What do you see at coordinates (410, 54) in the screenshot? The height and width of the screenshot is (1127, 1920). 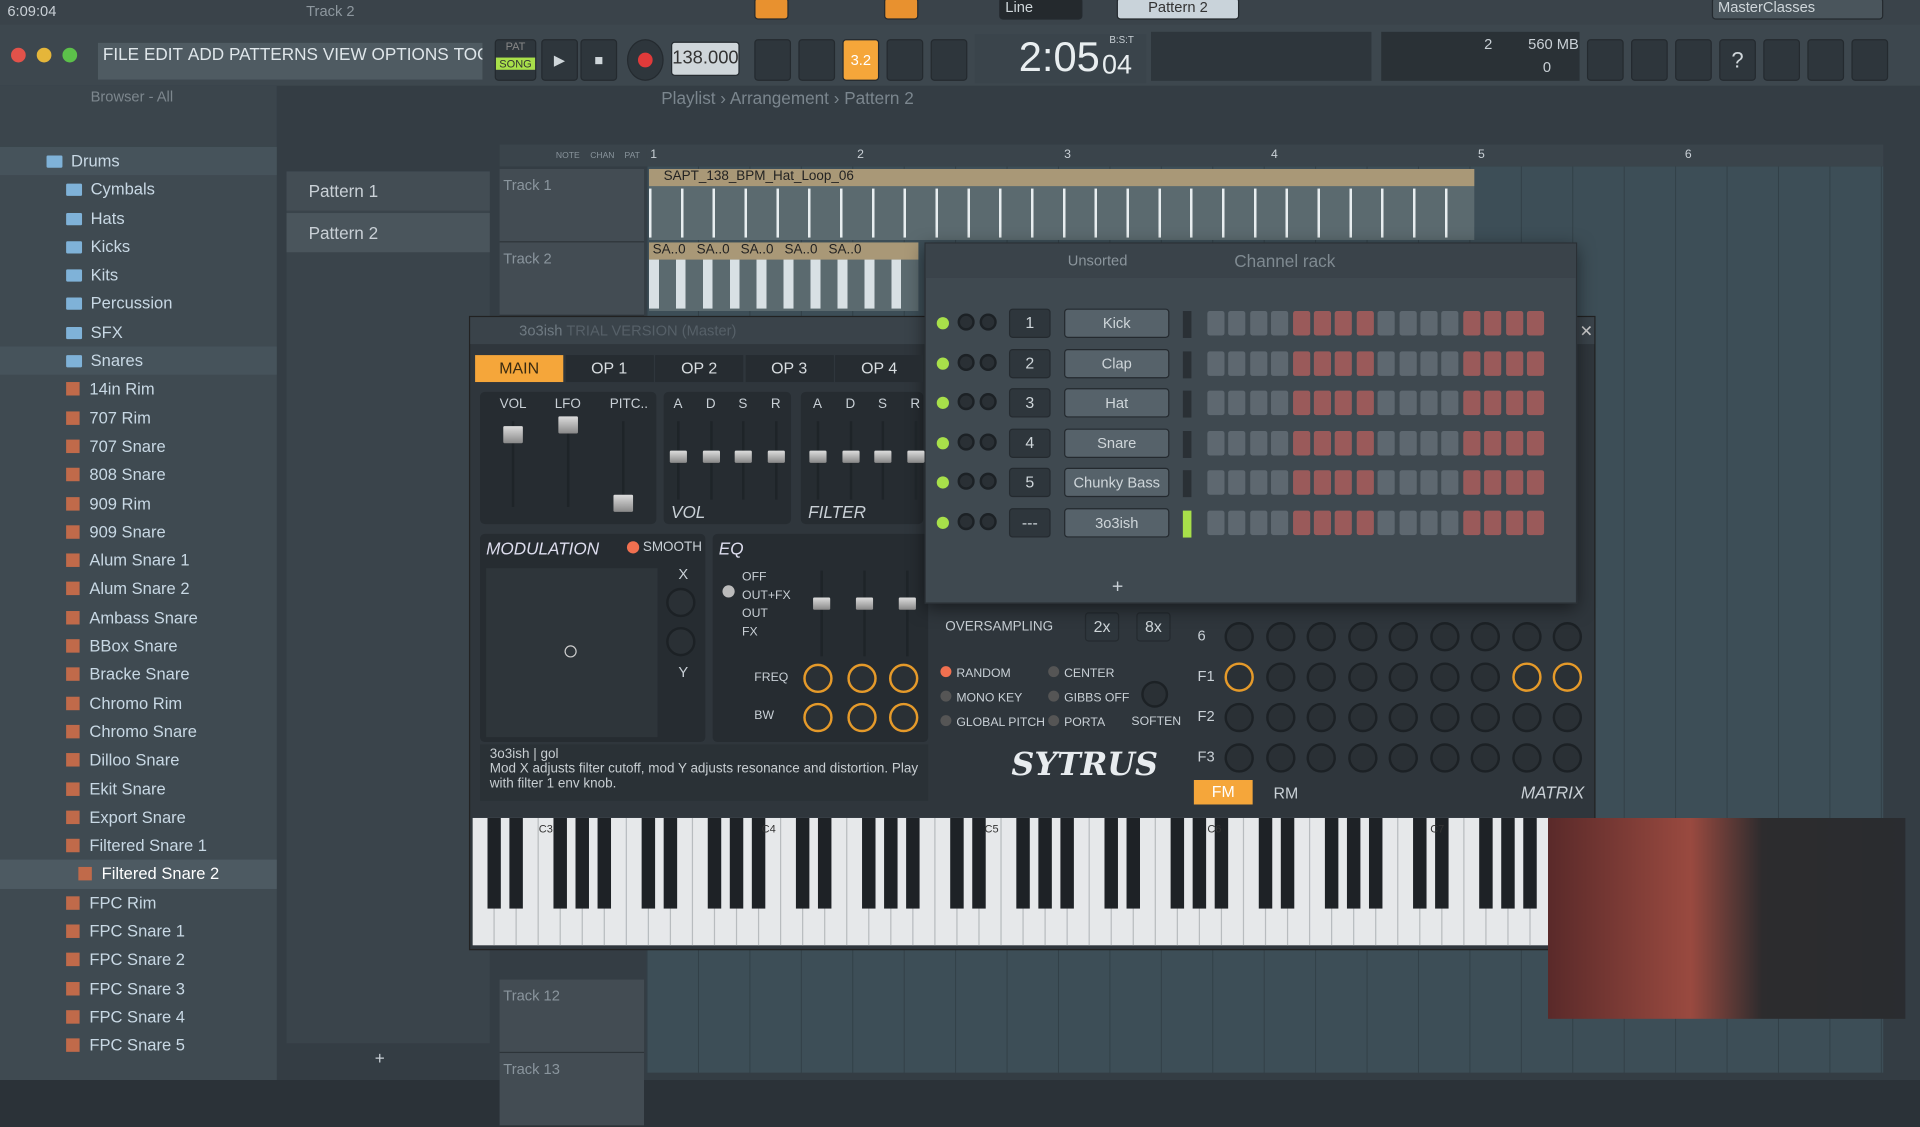 I see `menu-options: OPTIONS` at bounding box center [410, 54].